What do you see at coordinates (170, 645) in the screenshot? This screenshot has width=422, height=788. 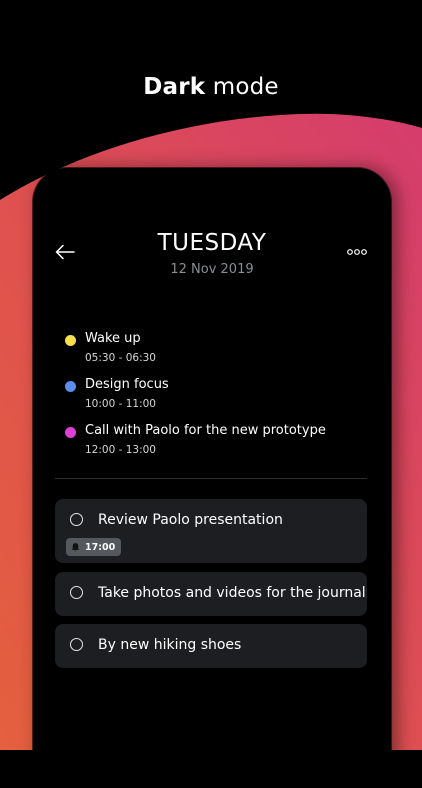 I see `task-label: By new hiking shoes` at bounding box center [170, 645].